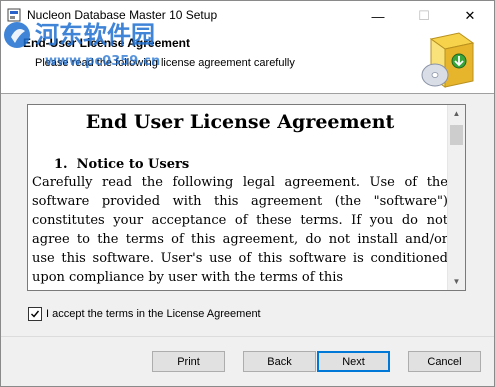  I want to click on back-button: Back, so click(279, 361).